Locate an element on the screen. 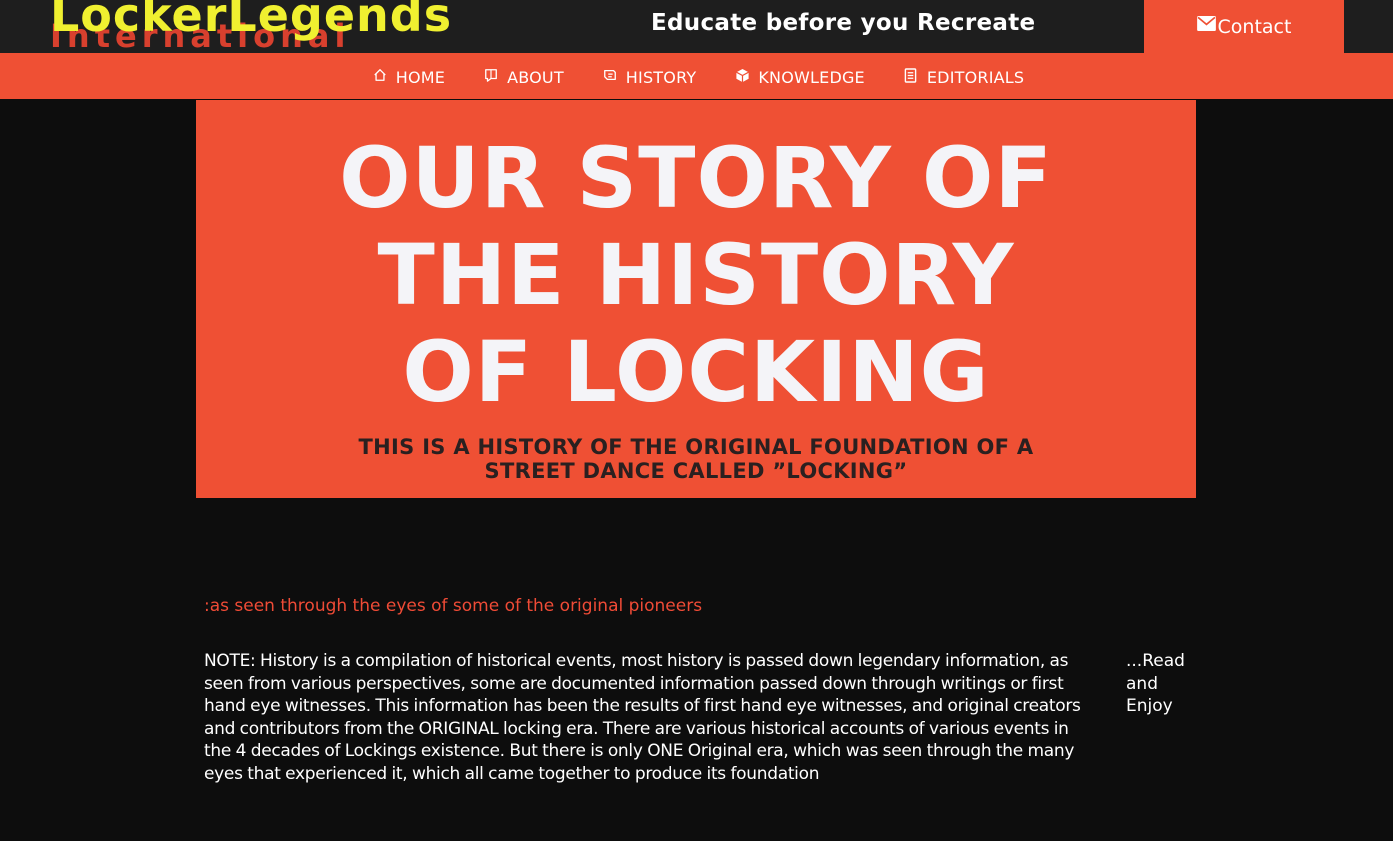  read-and-enjoy-text: ...Read and Enjoy is located at coordinates (1155, 683).